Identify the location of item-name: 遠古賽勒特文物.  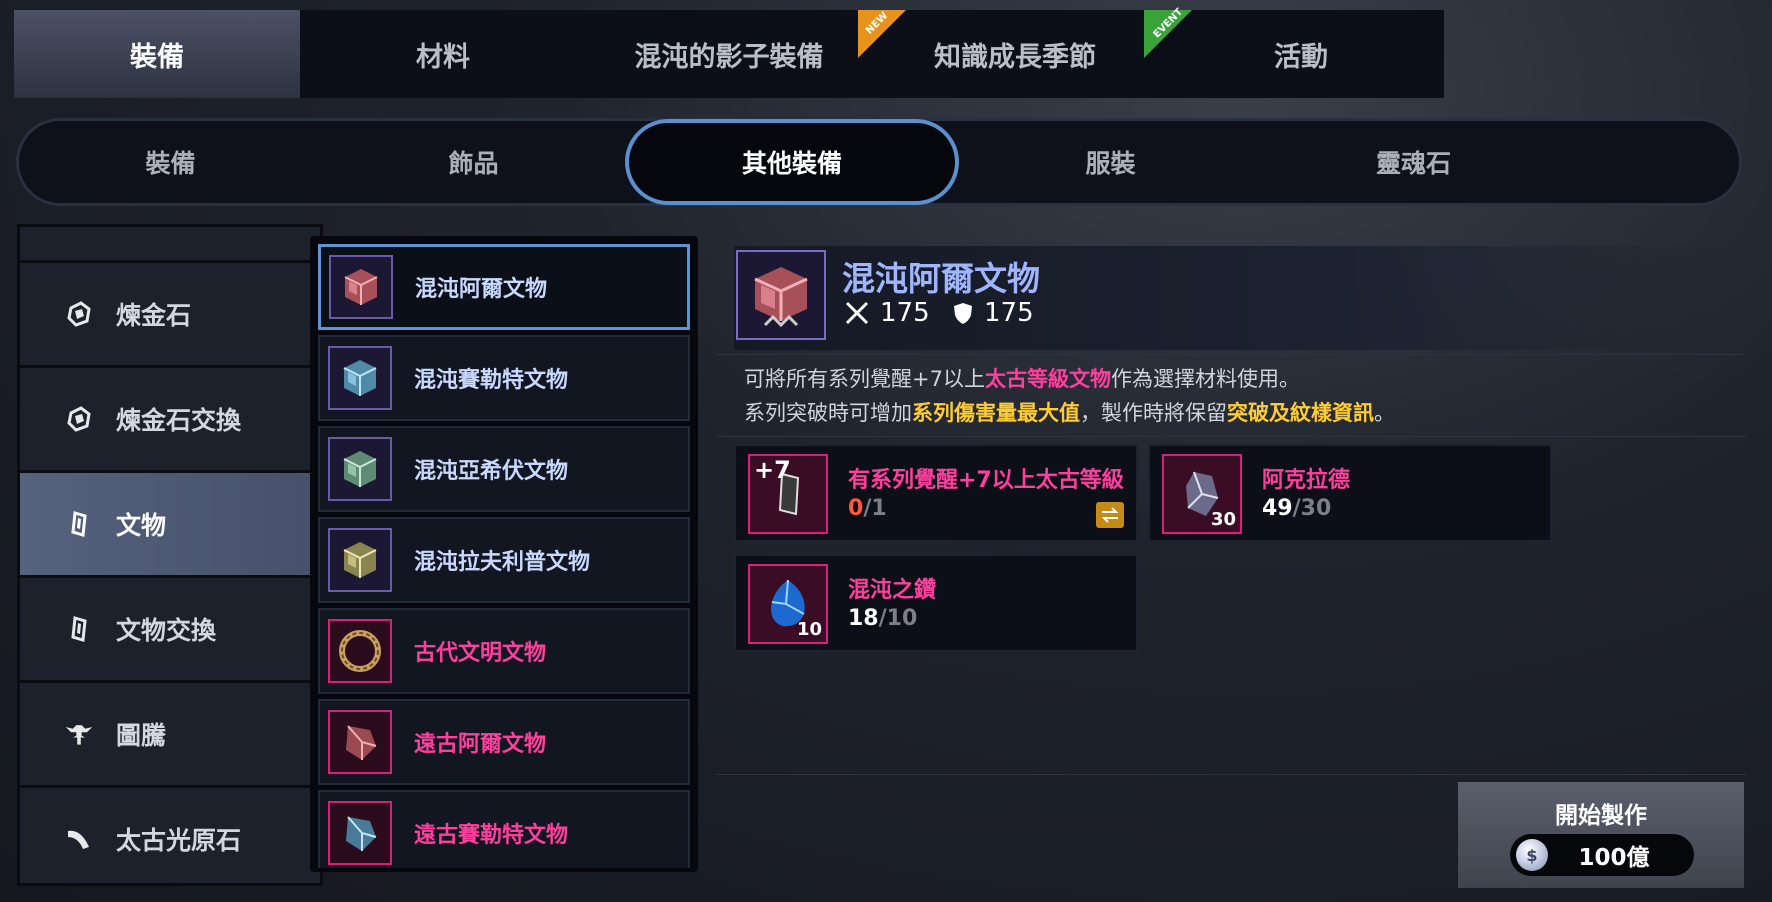
(491, 835).